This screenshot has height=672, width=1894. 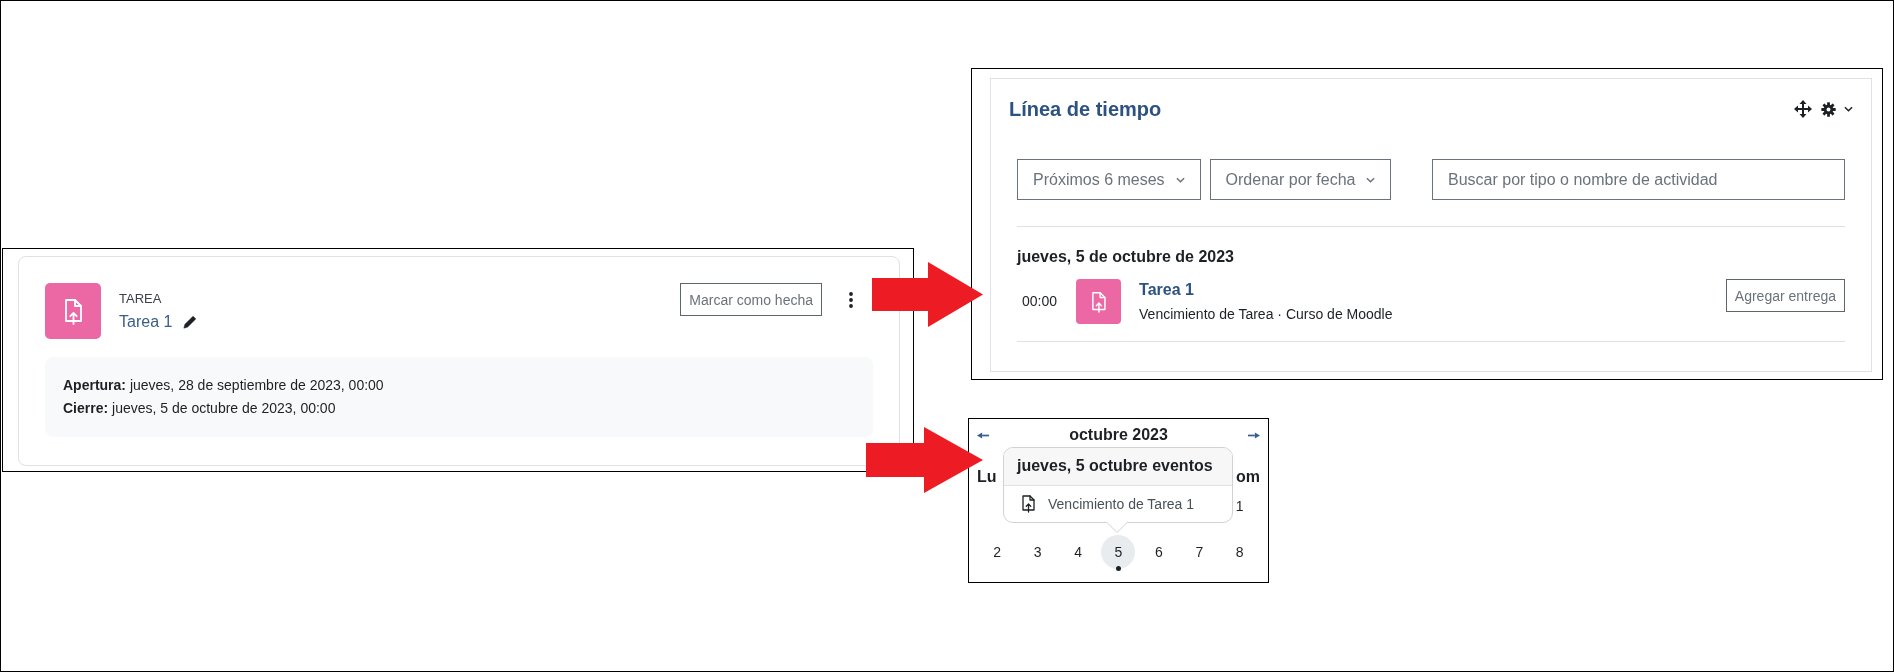 I want to click on day-number: 1, so click(x=1239, y=506).